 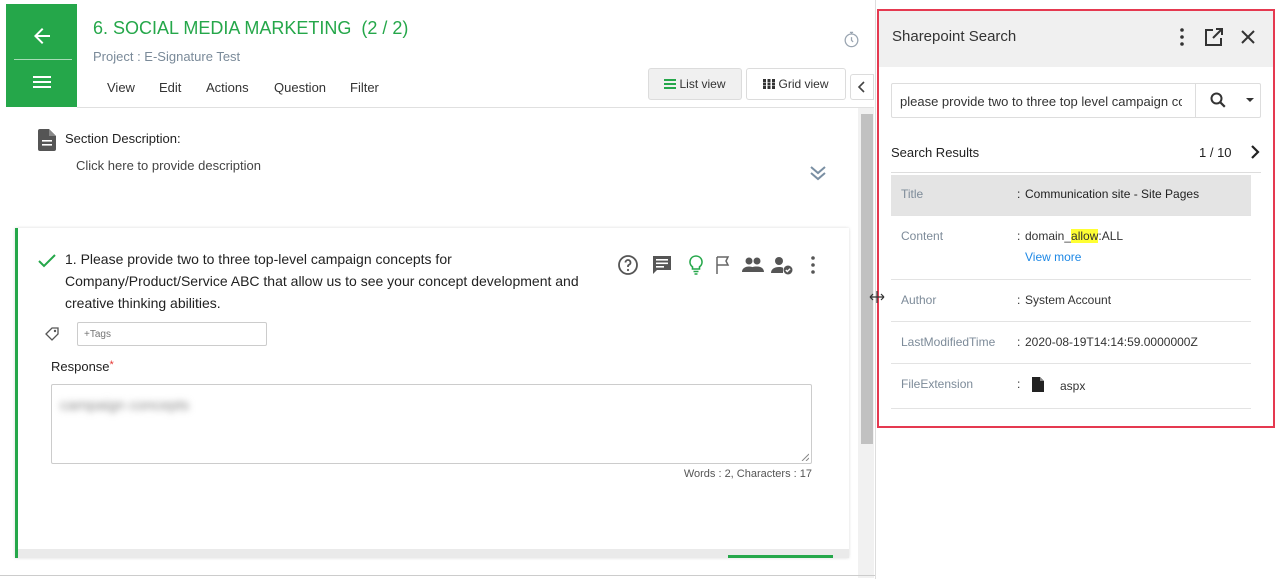 I want to click on result-key-content: Content, so click(x=922, y=236).